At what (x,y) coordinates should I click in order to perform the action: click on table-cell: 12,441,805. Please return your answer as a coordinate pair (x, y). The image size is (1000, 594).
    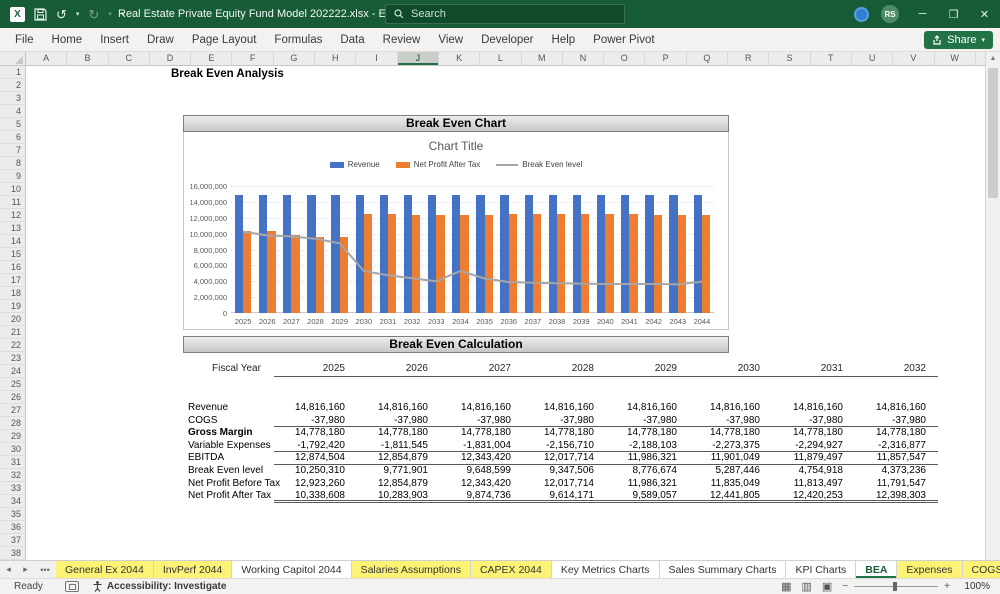
    Looking at the image, I should click on (730, 496).